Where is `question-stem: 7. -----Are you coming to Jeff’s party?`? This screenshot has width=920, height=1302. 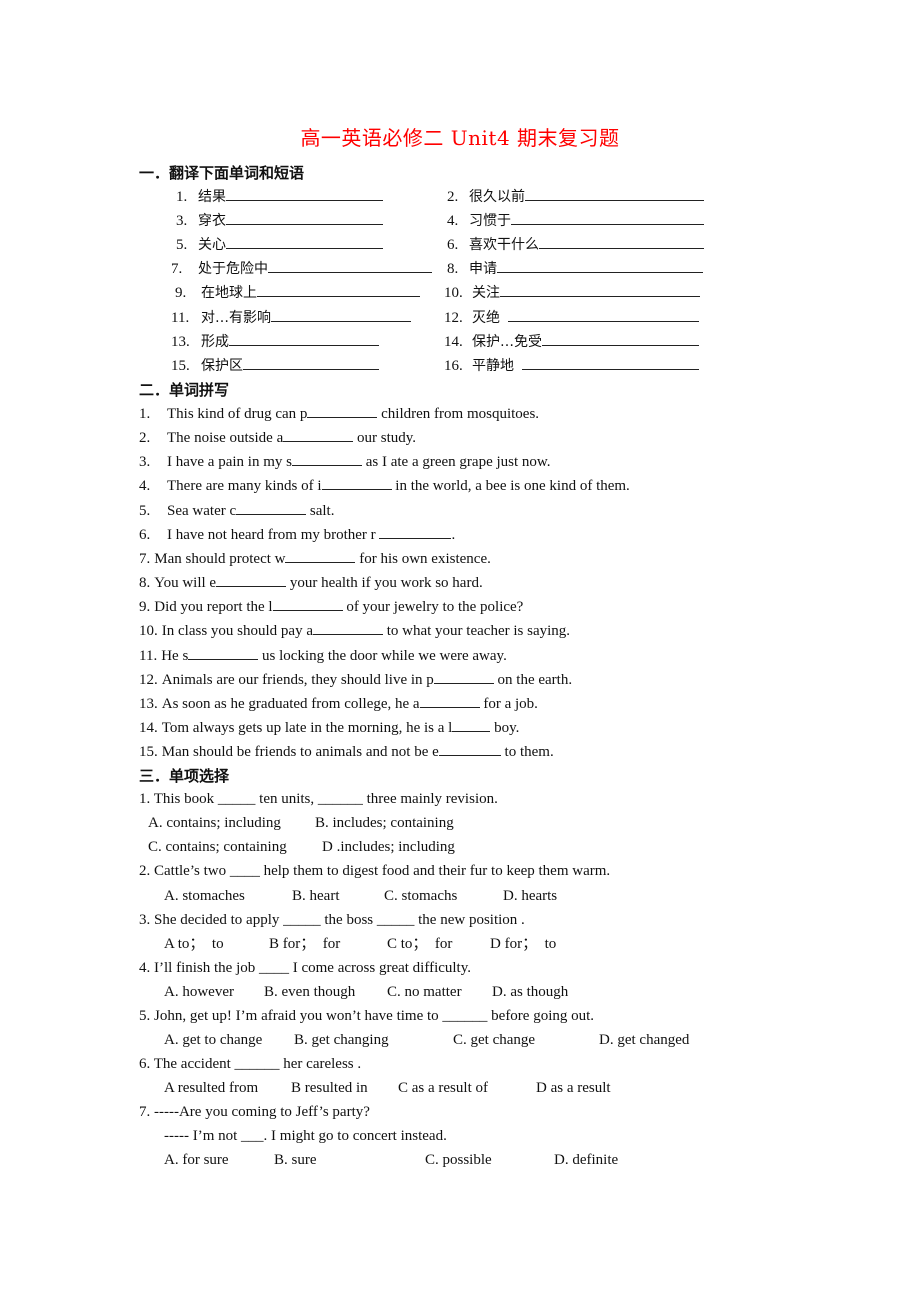
question-stem: 7. -----Are you coming to Jeff’s party? is located at coordinates (254, 1112).